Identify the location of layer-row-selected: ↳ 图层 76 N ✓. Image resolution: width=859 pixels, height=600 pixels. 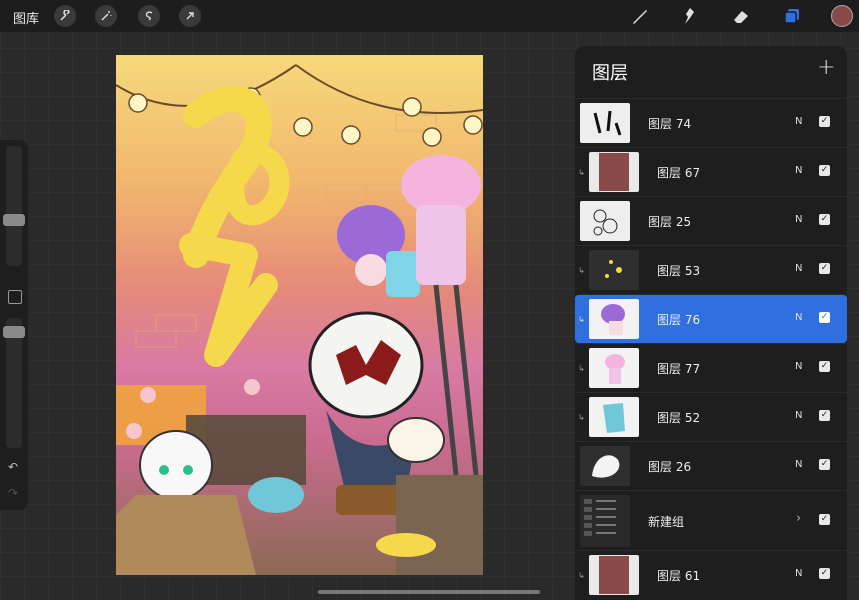
(711, 318).